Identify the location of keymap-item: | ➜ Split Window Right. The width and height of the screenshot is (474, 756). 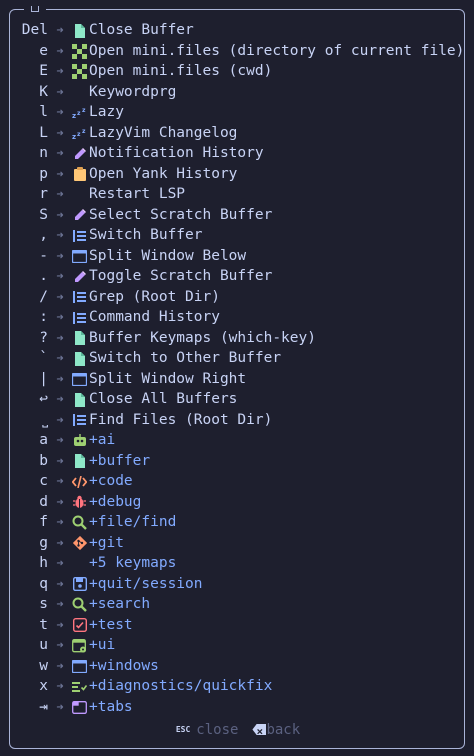
(238, 379).